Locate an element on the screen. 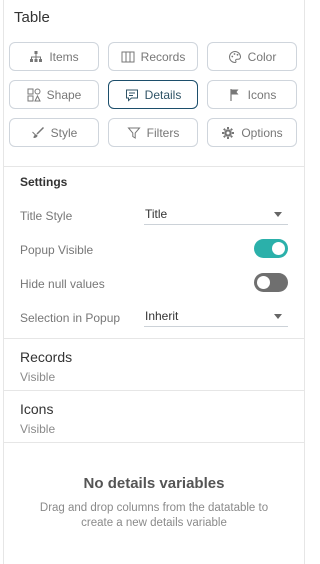 Image resolution: width=320 pixels, height=564 pixels. shape-button: Shape is located at coordinates (54, 94).